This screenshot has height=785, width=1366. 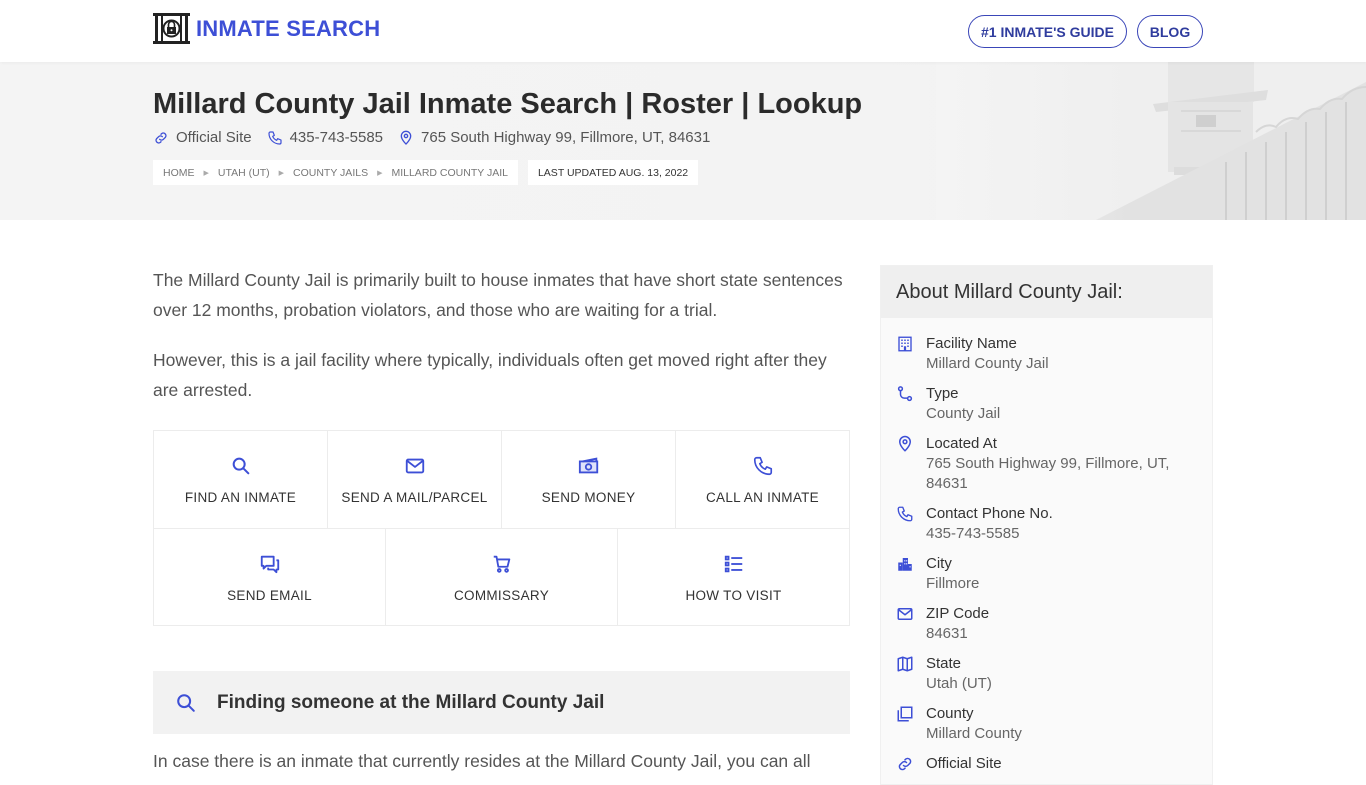 I want to click on chat-icon, so click(x=269, y=564).